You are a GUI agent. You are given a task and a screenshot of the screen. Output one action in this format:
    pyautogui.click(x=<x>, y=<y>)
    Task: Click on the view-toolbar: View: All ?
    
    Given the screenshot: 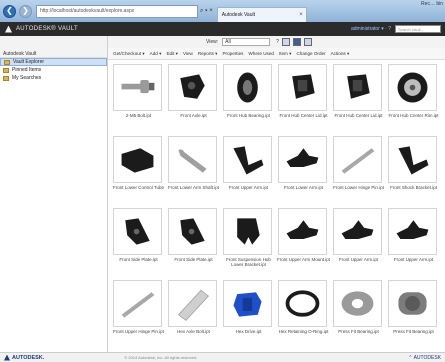 What is the action you would take?
    pyautogui.click(x=276, y=42)
    